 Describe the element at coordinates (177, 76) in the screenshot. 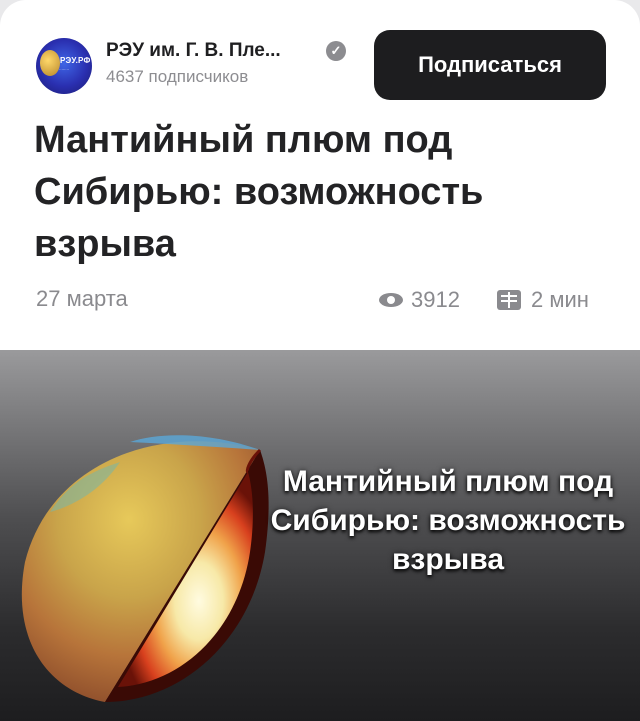

I see `subscriber-count: 4637 подписчиков` at that location.